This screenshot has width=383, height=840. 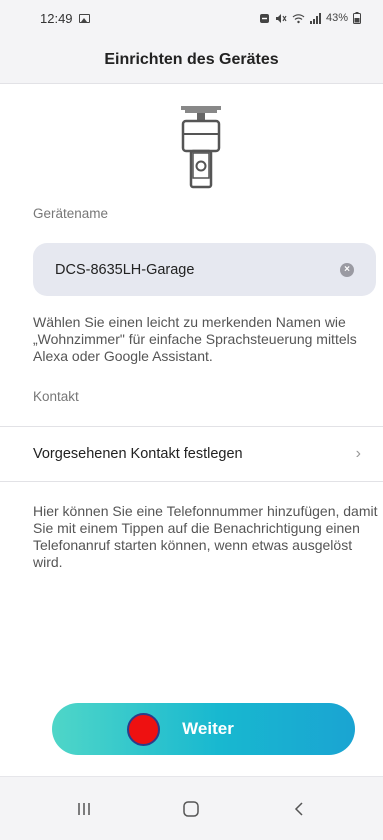 I want to click on camera-device-icon, so click(x=201, y=152).